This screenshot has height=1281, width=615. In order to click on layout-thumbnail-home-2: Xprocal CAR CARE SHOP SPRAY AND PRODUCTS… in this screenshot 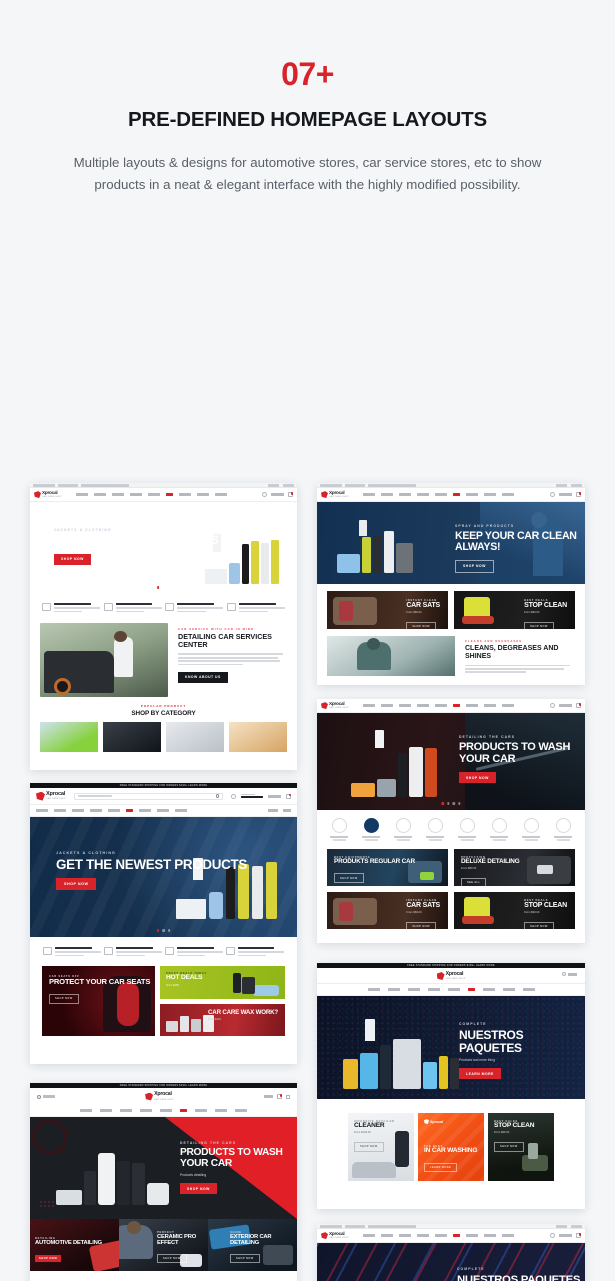, I will do `click(451, 584)`.